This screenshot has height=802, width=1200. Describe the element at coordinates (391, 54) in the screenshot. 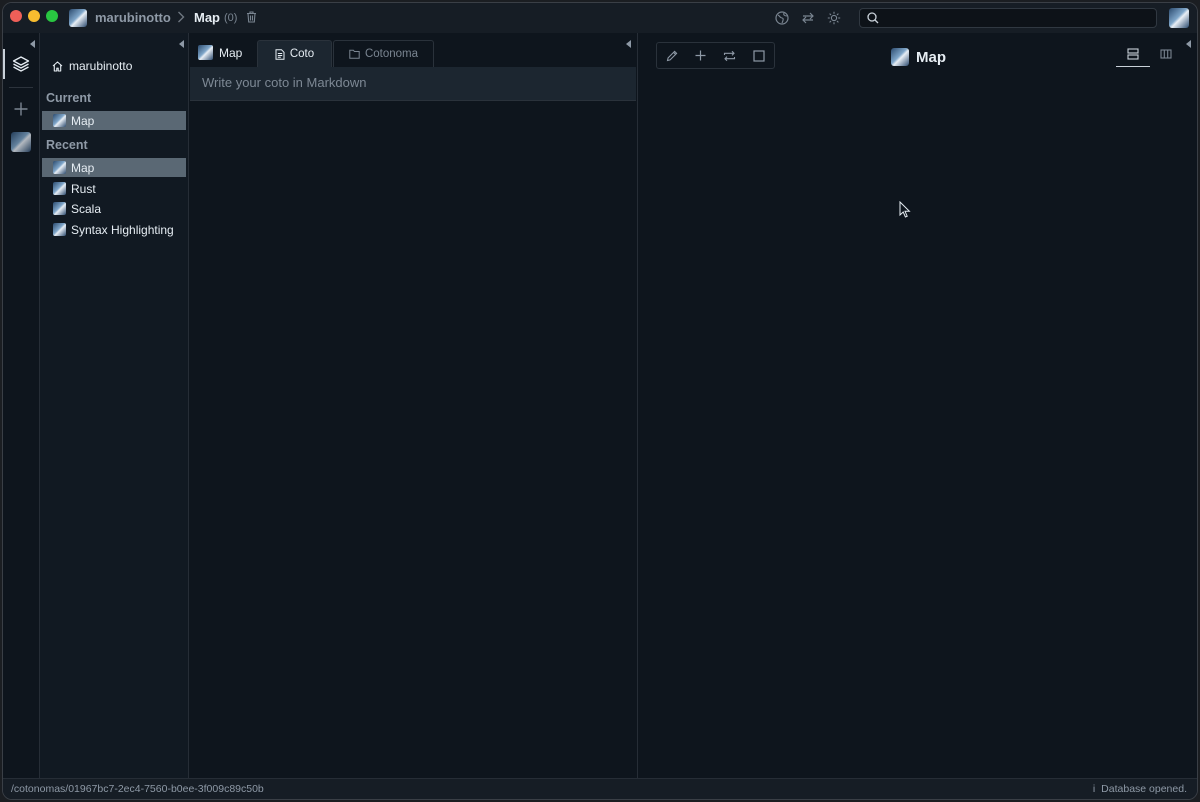

I see `tab-label: Cotonoma` at that location.